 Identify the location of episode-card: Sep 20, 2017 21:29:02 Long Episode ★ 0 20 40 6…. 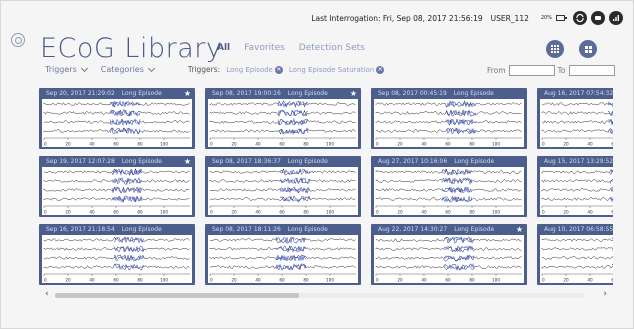
(117, 118).